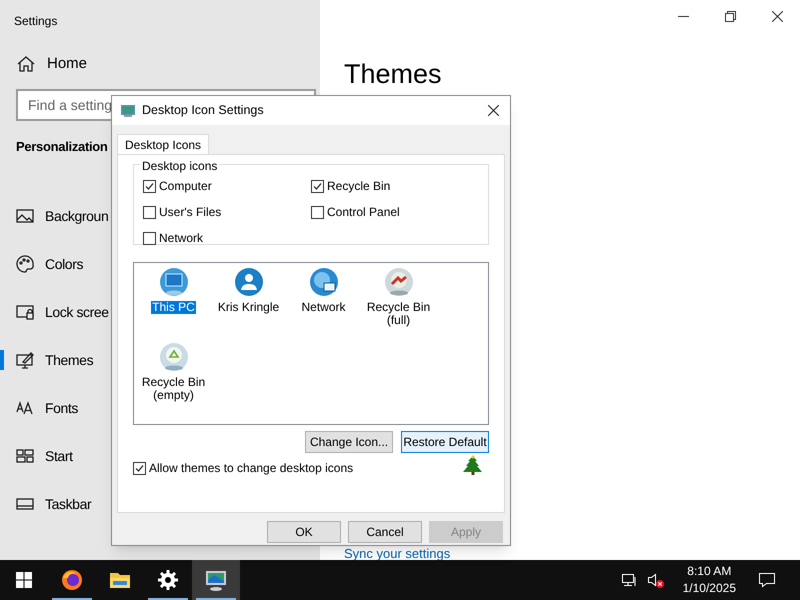 The width and height of the screenshot is (800, 600). I want to click on section-heading: Personalization, so click(62, 146).